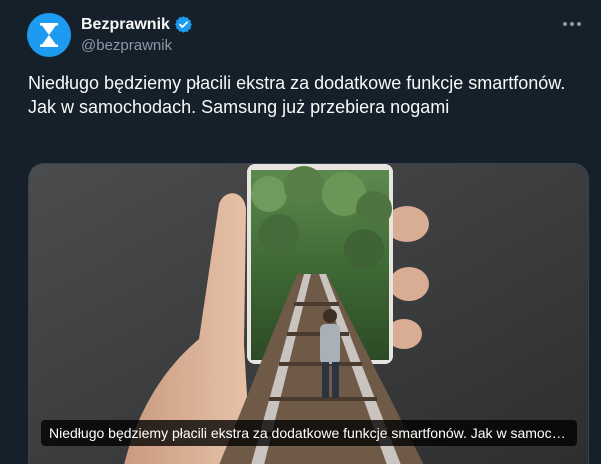 Image resolution: width=601 pixels, height=464 pixels. I want to click on more-icon, so click(572, 24).